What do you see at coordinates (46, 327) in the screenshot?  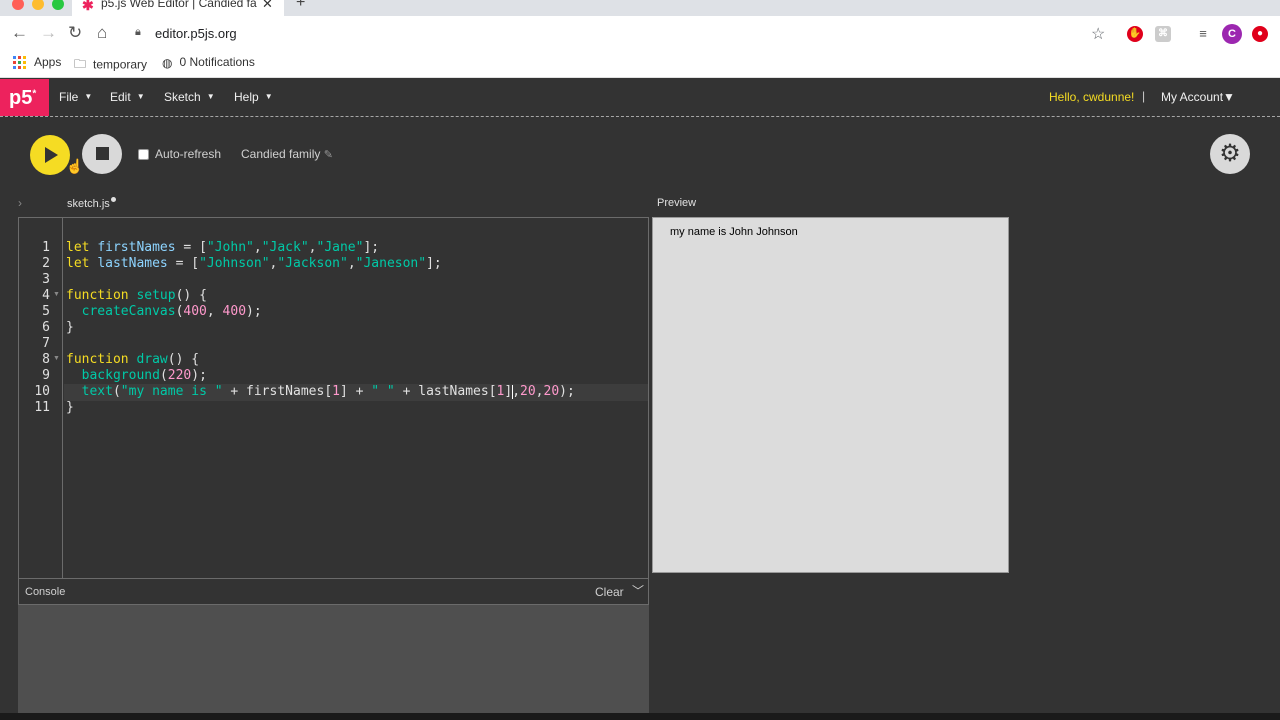 I see `line-number: 6` at bounding box center [46, 327].